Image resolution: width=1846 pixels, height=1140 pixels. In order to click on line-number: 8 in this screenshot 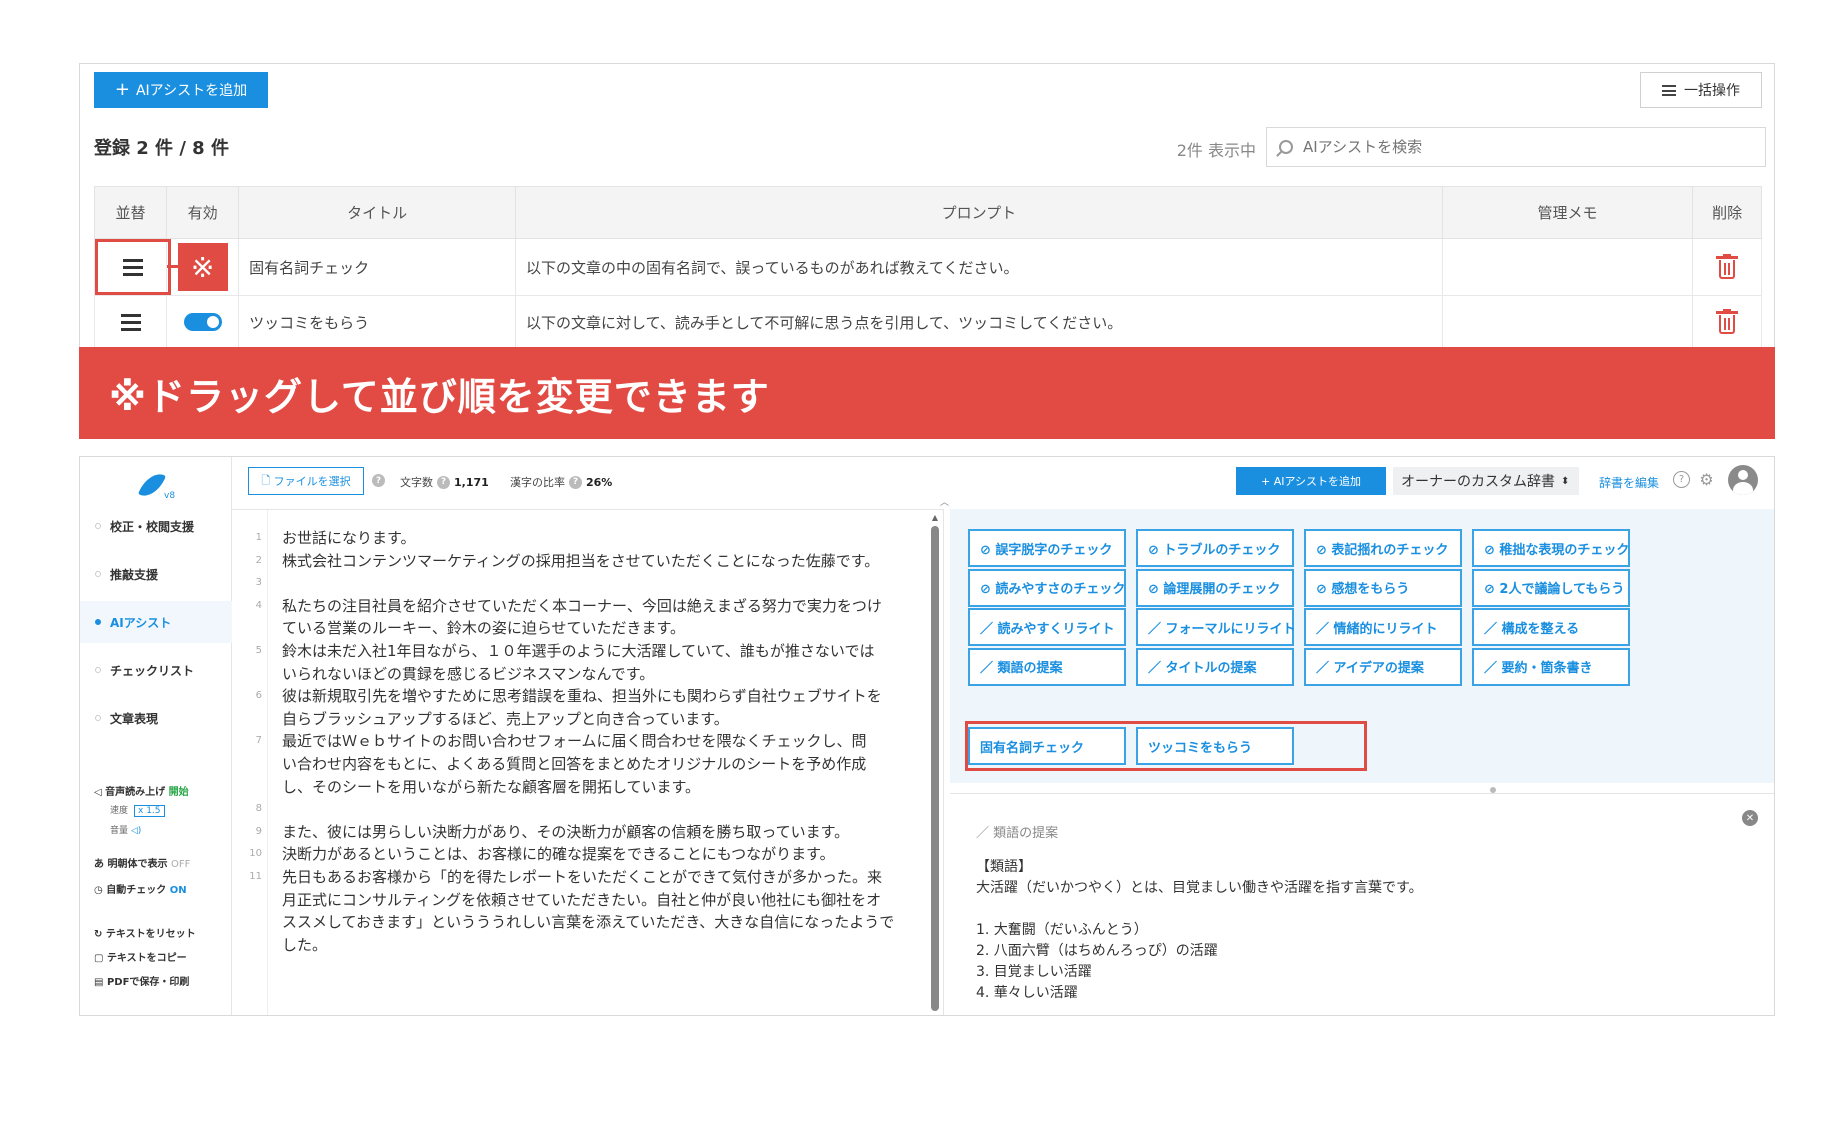, I will do `click(258, 809)`.